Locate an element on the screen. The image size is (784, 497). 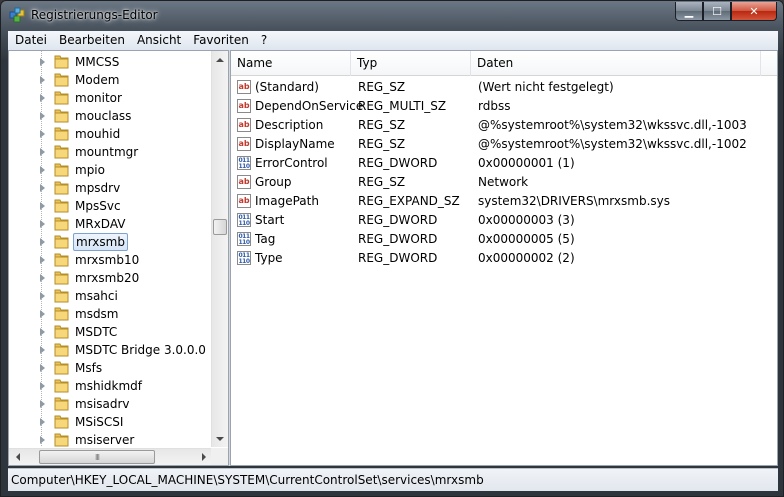
tree-item: mountmgr is located at coordinates (111, 152).